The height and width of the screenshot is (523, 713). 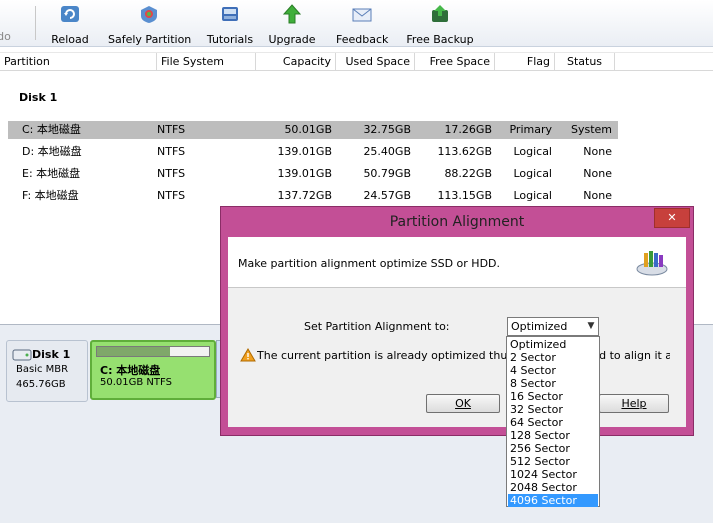 I want to click on dropdown-option: 128 Sector, so click(x=553, y=435).